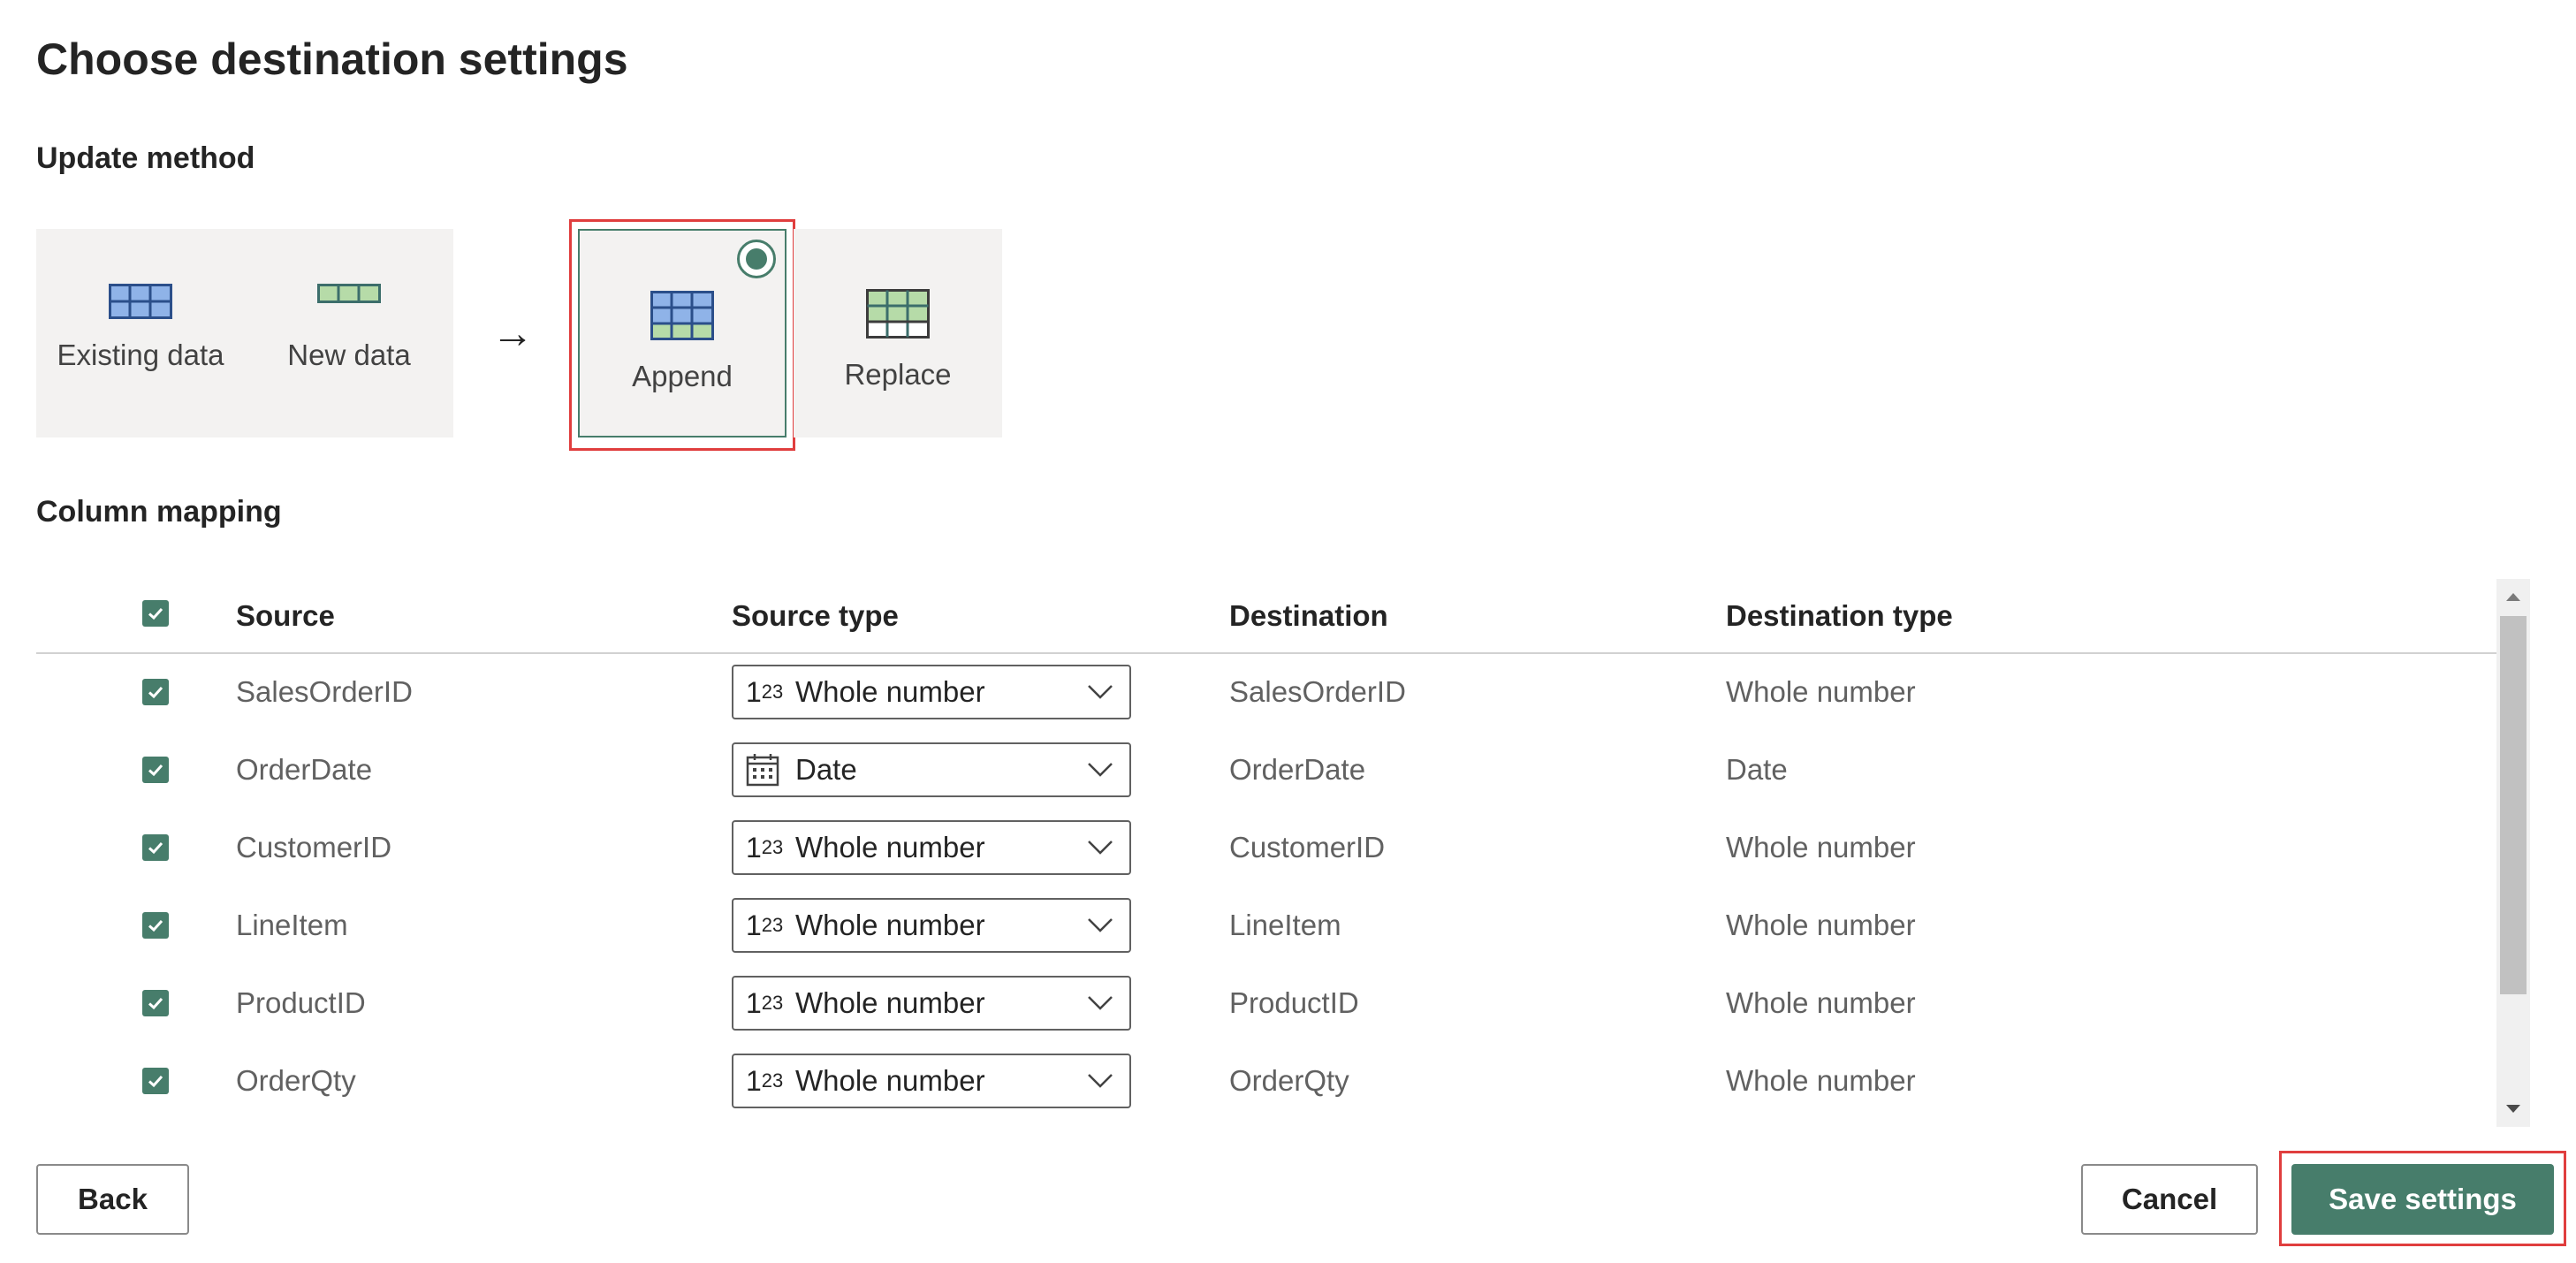 The height and width of the screenshot is (1263, 2576). I want to click on update-method-label: Update method, so click(145, 158).